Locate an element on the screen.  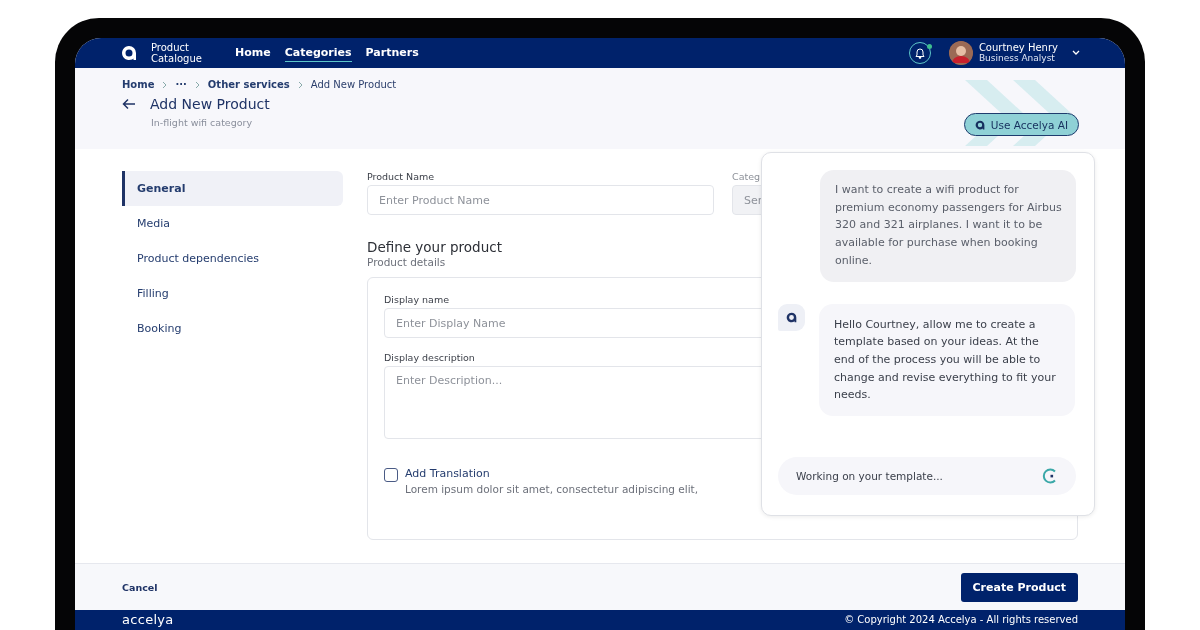
breadcrumb-link: Add New Product is located at coordinates (353, 84).